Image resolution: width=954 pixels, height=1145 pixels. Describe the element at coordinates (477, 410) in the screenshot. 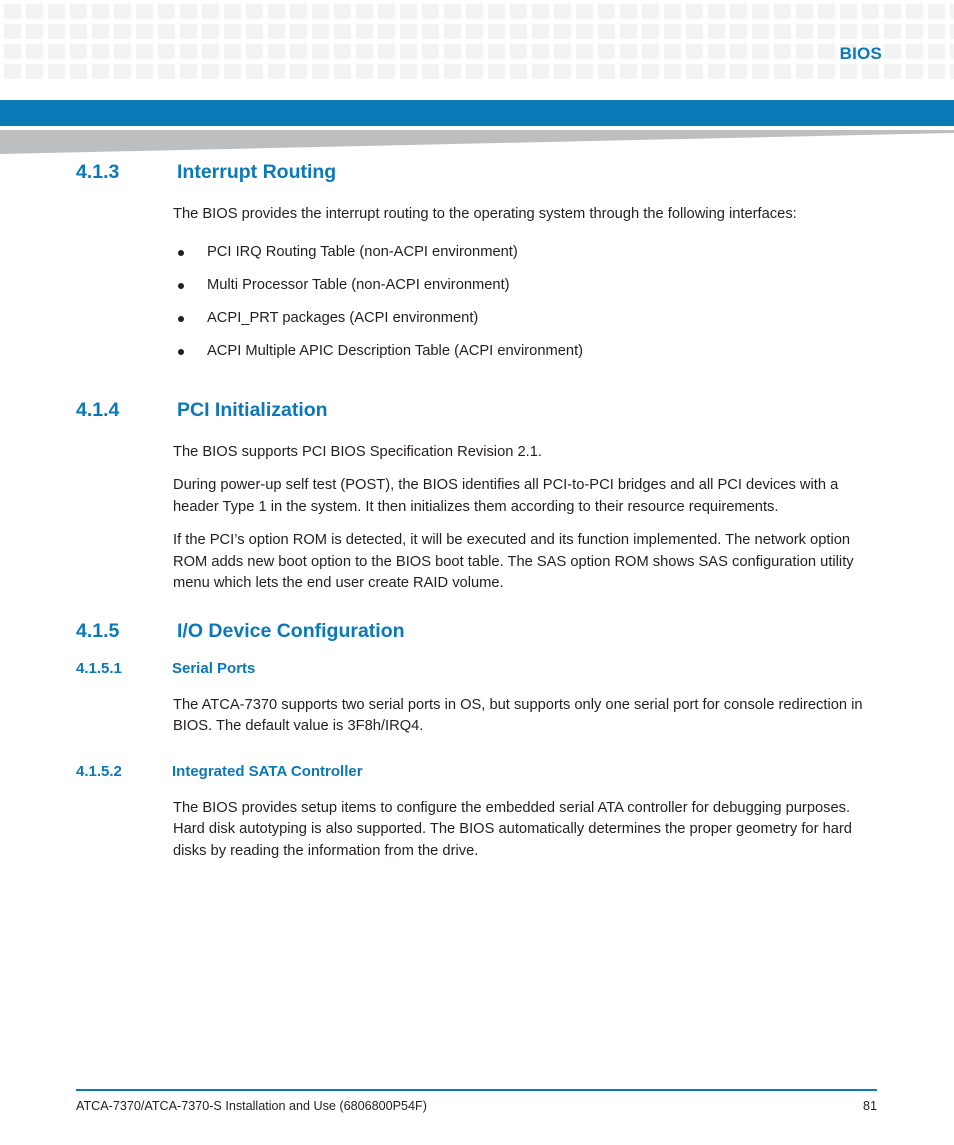

I see `heading-4-1-4: 4.1.4 PCI Initialization` at that location.